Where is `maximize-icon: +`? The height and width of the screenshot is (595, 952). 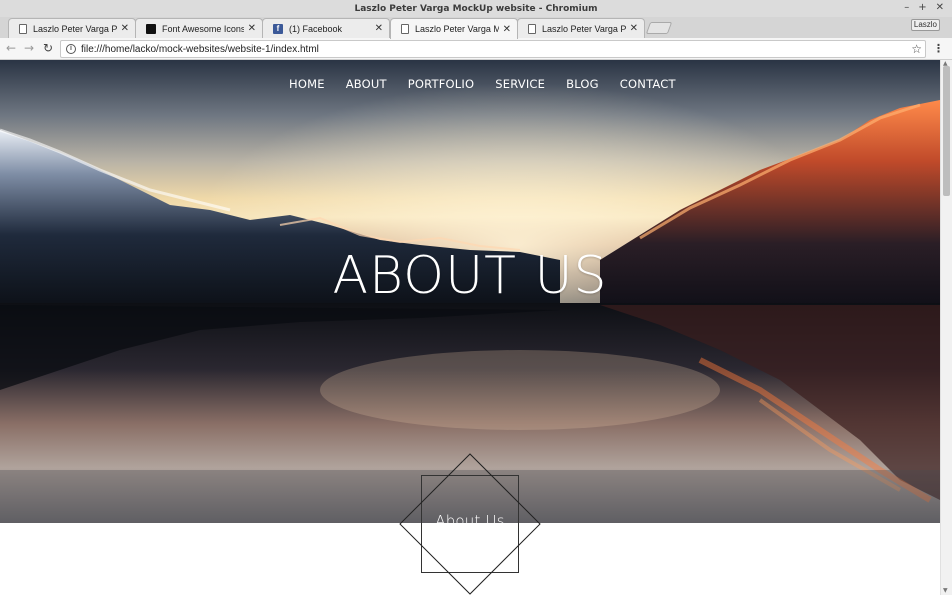 maximize-icon: + is located at coordinates (922, 8).